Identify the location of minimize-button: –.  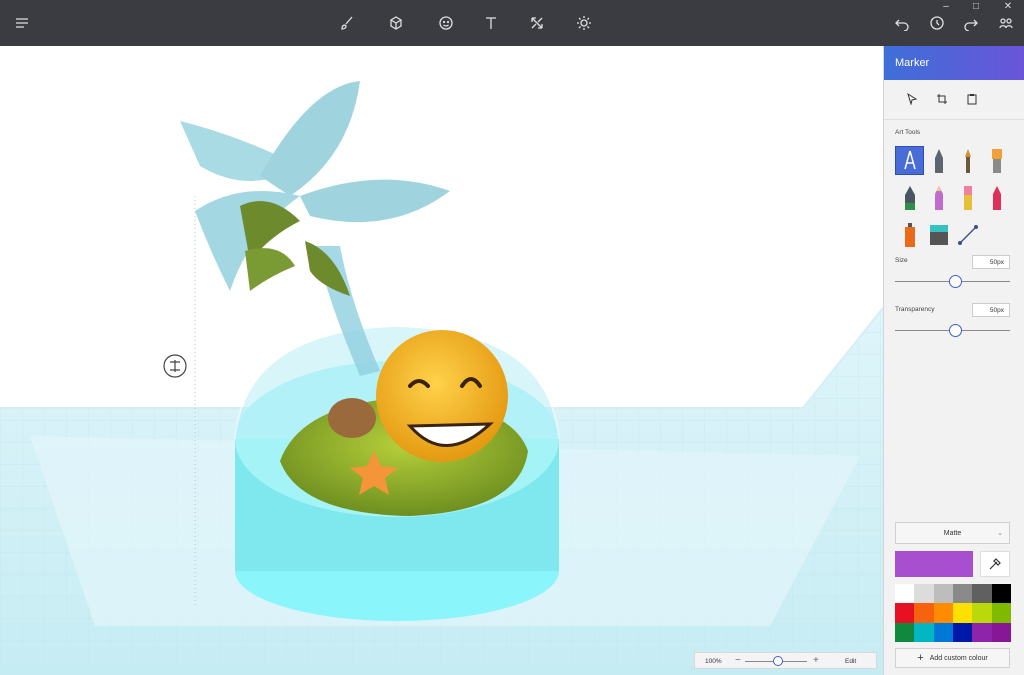
(946, 6).